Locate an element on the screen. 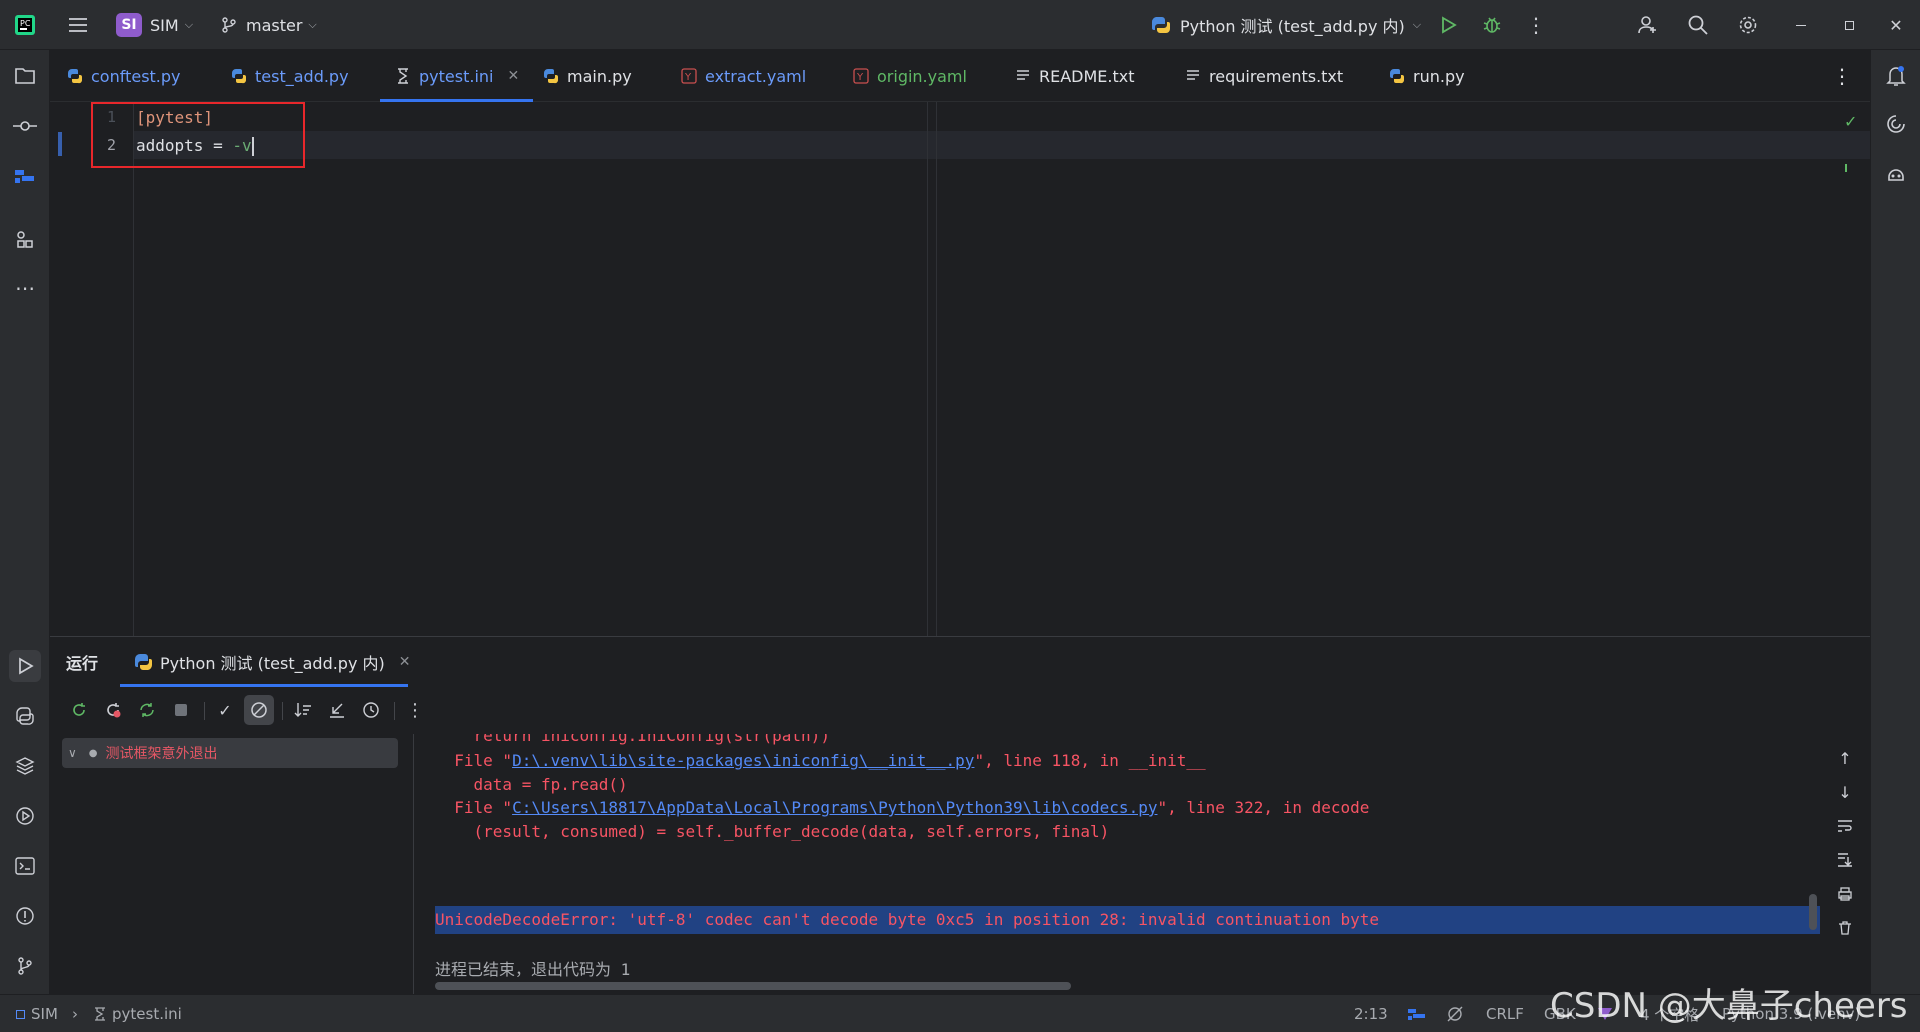 Image resolution: width=1920 pixels, height=1032 pixels. app-logo-icon: PC is located at coordinates (25, 25).